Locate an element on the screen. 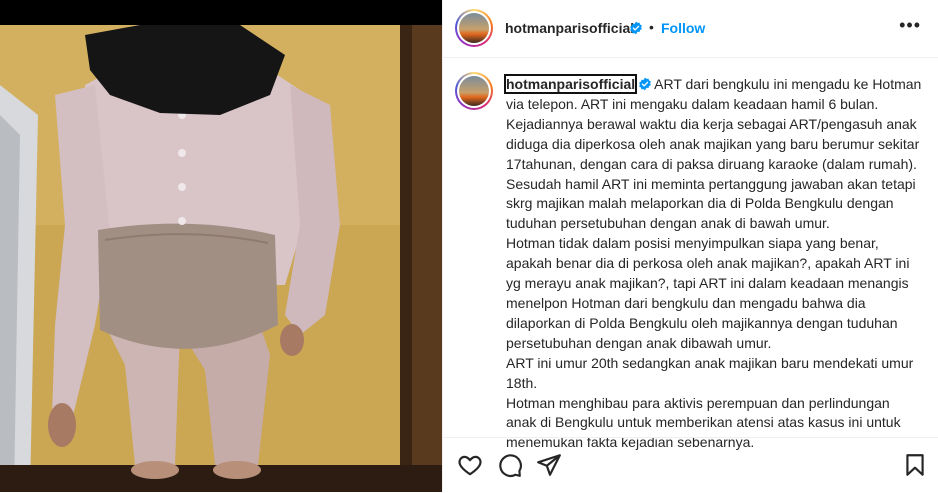 The height and width of the screenshot is (493, 938). caption-username: hotmanparisofficial is located at coordinates (570, 84).